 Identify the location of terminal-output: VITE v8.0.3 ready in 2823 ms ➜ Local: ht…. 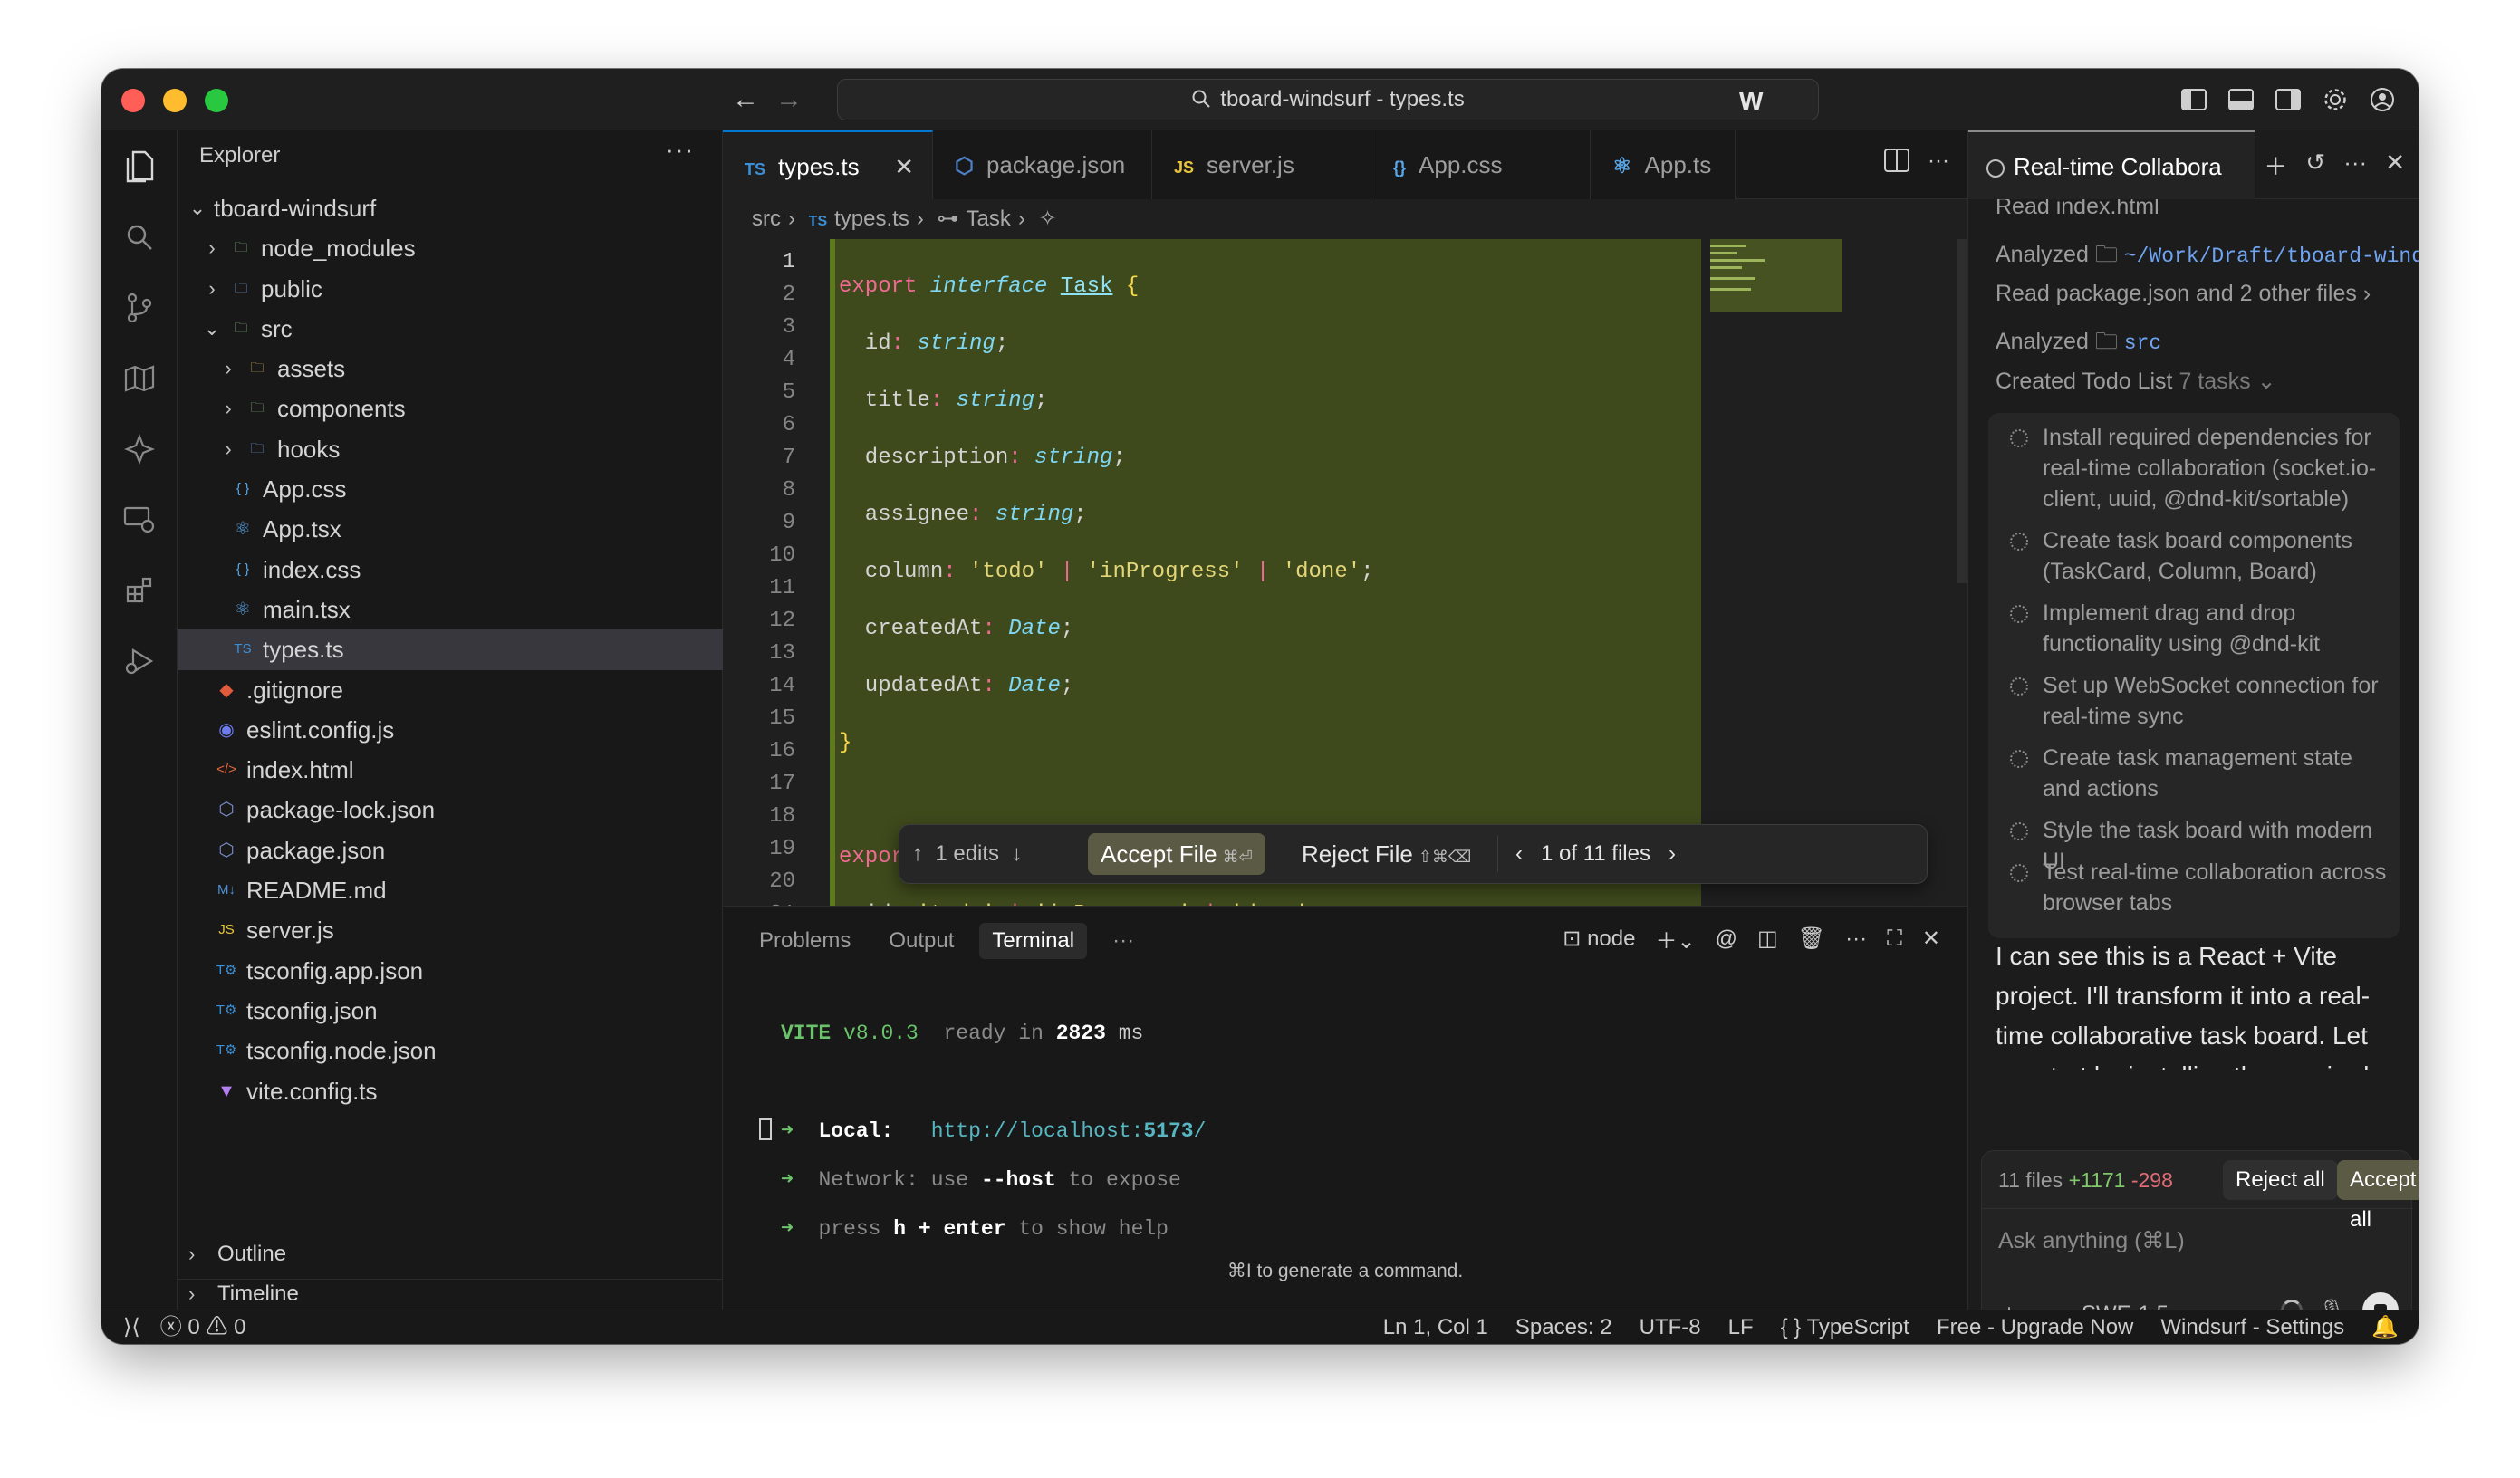
(993, 1131).